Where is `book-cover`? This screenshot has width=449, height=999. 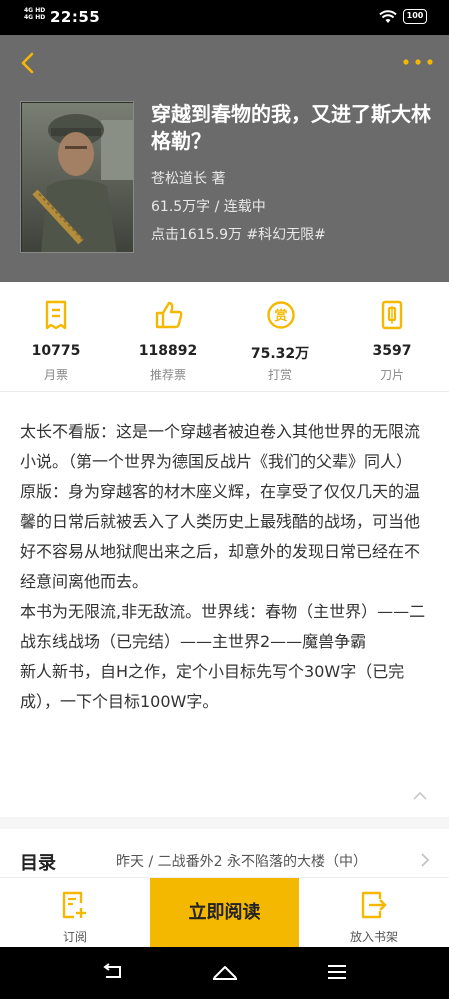 book-cover is located at coordinates (77, 177).